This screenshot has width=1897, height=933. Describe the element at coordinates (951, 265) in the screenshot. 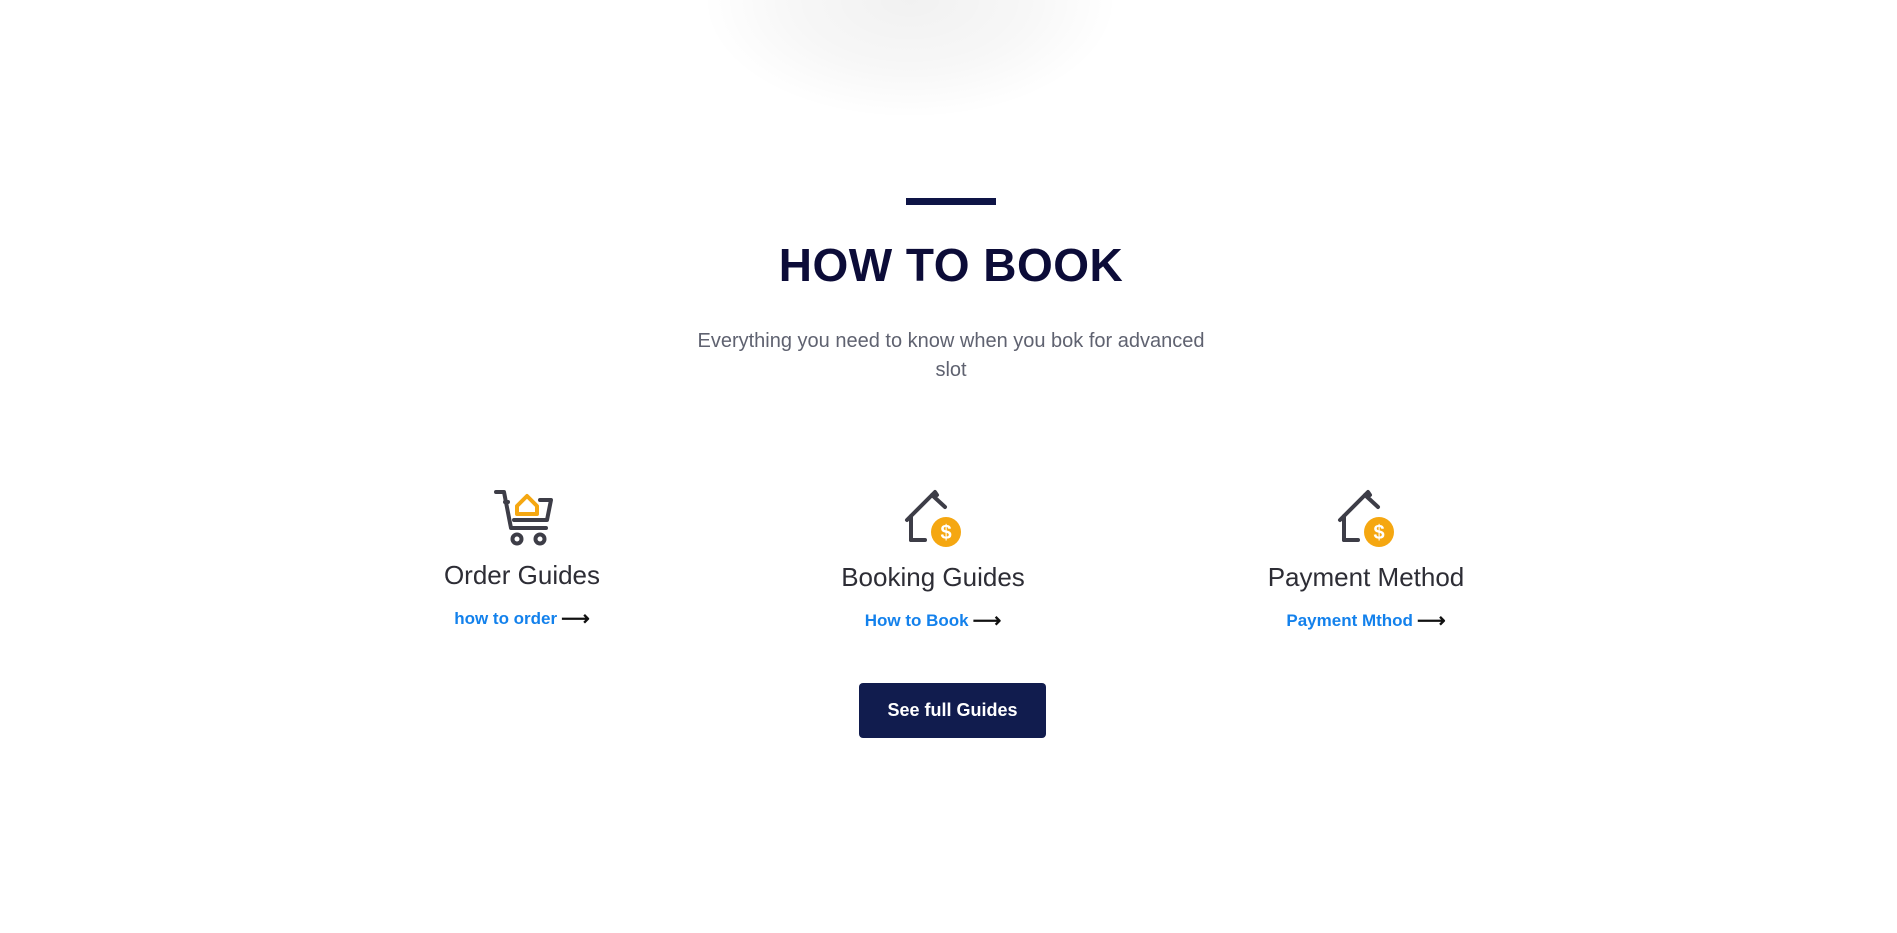

I see `section-heading: HOW TO BOOK` at that location.